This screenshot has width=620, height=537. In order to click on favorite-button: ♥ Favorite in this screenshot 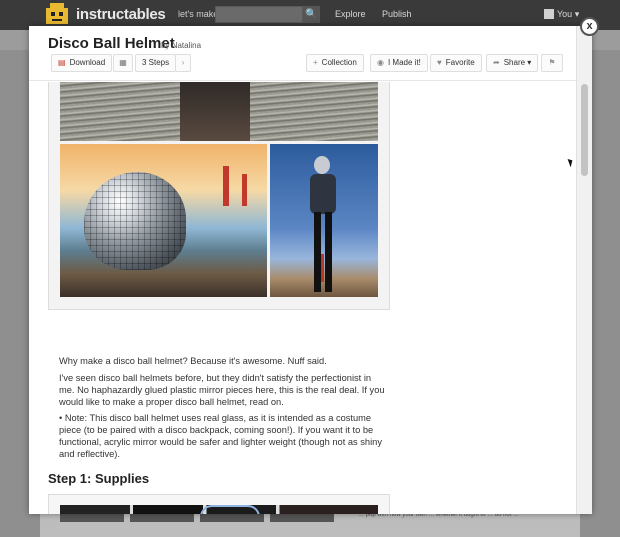, I will do `click(456, 63)`.